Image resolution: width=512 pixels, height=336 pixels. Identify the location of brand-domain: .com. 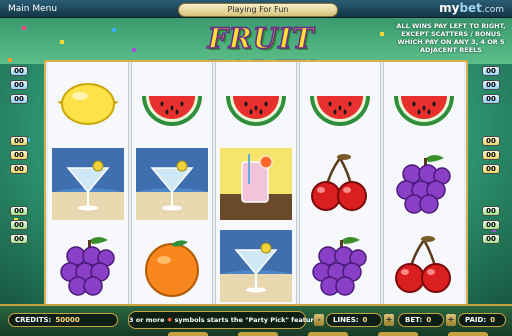
(492, 10).